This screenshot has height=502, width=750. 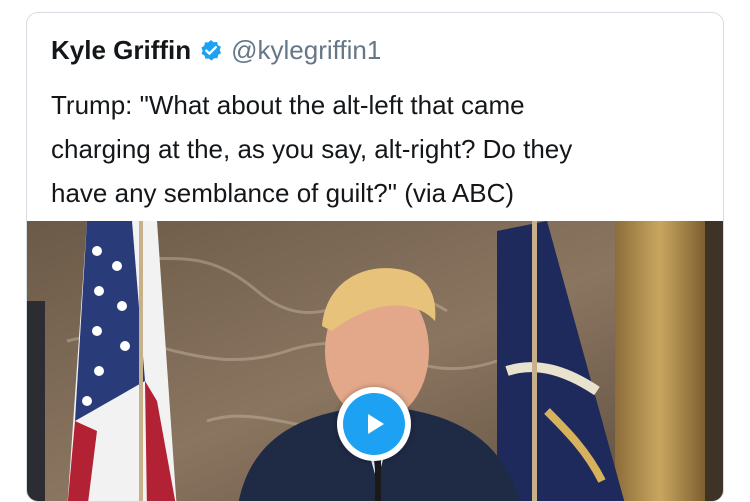 What do you see at coordinates (306, 50) in the screenshot?
I see `author-handle: @kylegriffin1` at bounding box center [306, 50].